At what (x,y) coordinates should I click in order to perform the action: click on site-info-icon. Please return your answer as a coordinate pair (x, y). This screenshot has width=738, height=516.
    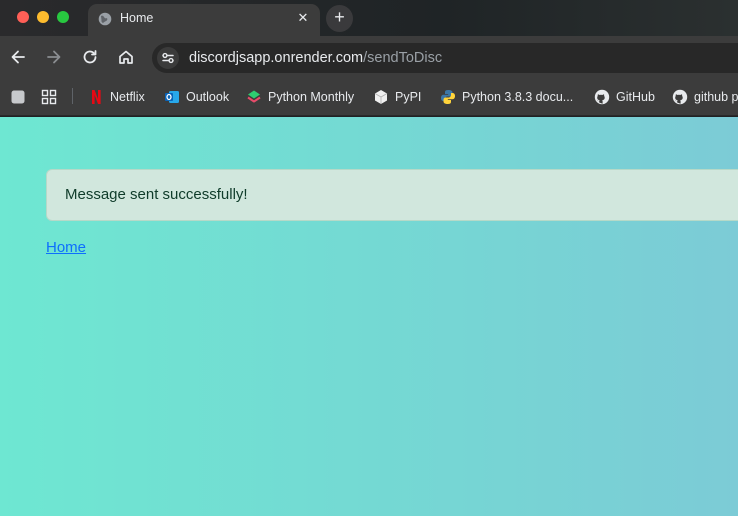
    Looking at the image, I should click on (168, 58).